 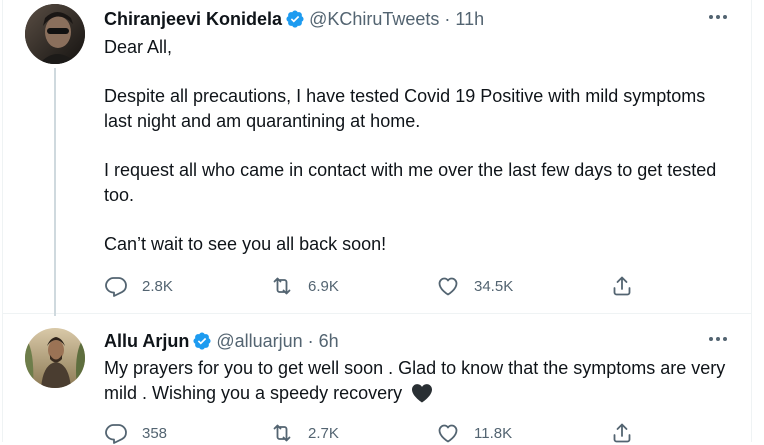 I want to click on author-handle: @KChiruTweets, so click(x=374, y=19).